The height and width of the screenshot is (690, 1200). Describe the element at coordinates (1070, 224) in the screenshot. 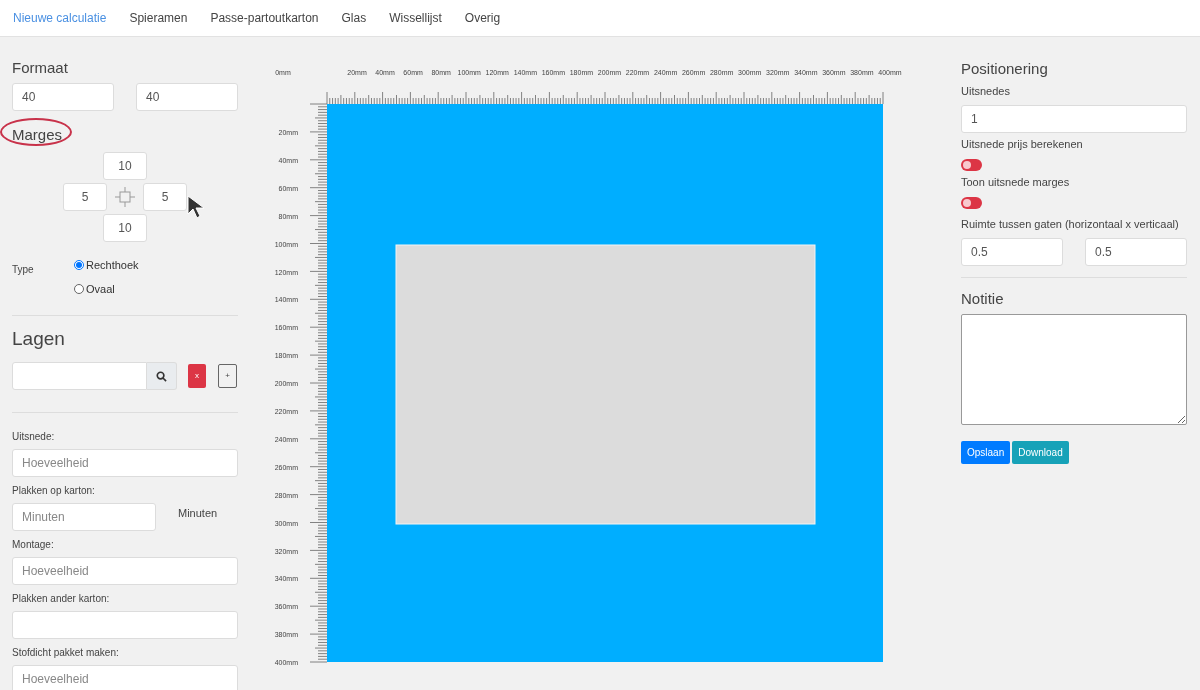

I see `field-label: Ruimte tussen gaten (horizontaal x verticaal)` at that location.